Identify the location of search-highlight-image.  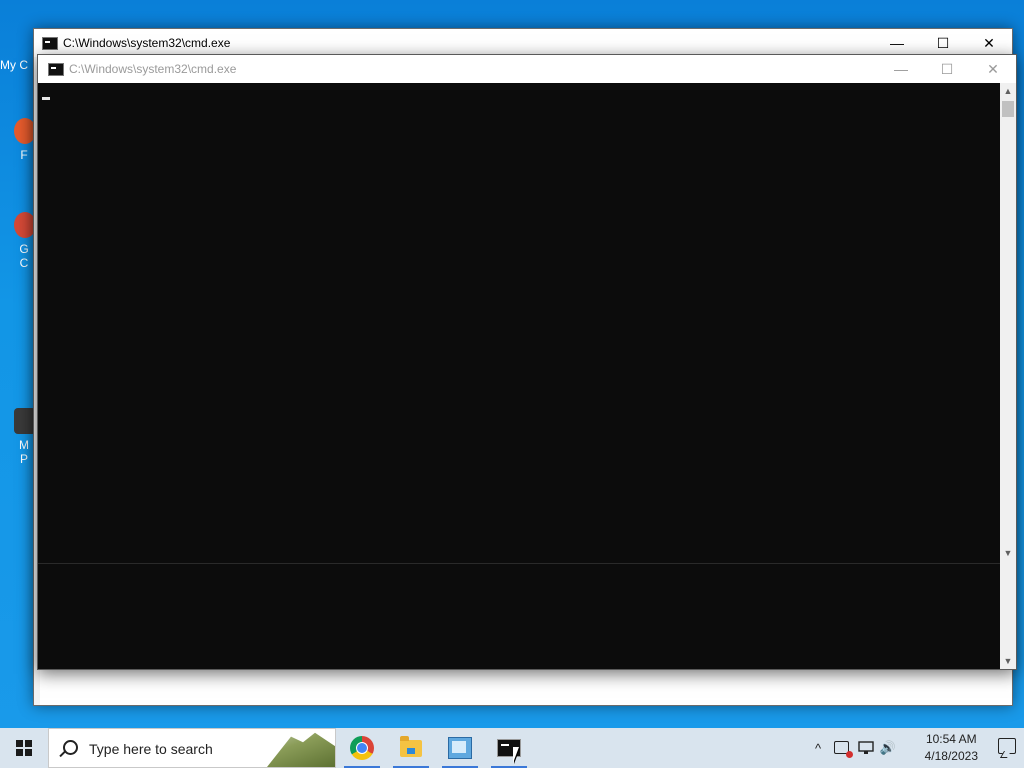
(301, 749).